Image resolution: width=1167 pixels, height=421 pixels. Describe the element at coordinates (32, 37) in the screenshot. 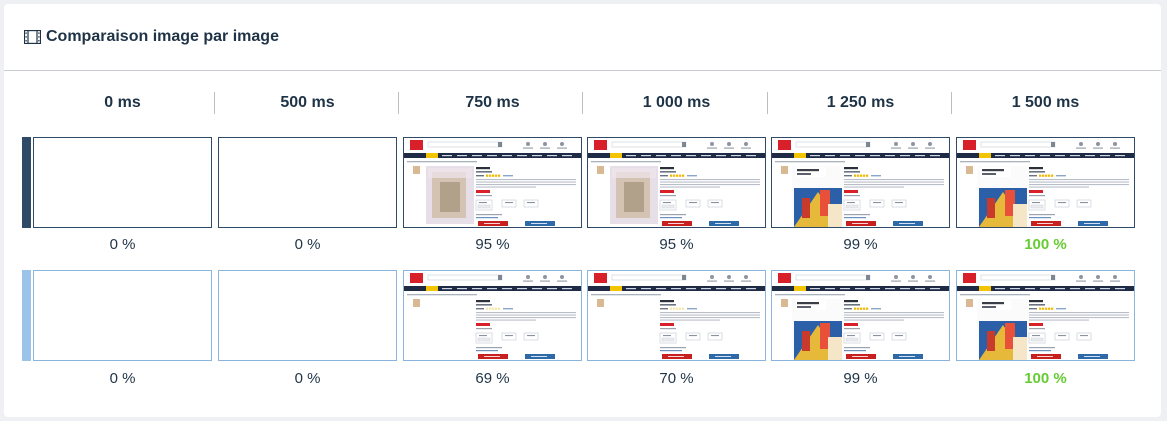

I see `film-icon` at that location.